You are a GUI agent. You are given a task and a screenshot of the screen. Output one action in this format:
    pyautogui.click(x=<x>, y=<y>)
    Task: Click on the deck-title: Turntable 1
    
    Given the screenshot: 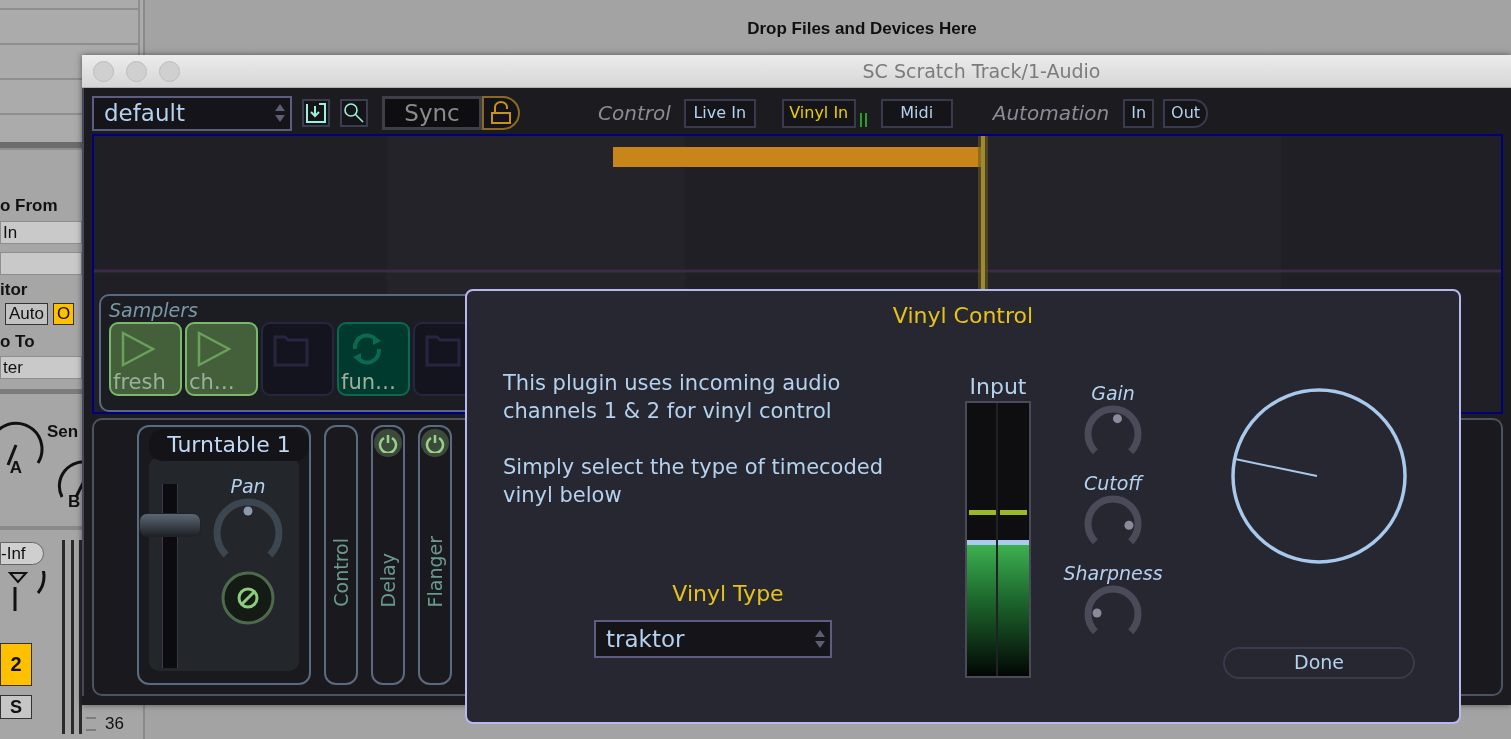 What is the action you would take?
    pyautogui.click(x=229, y=445)
    